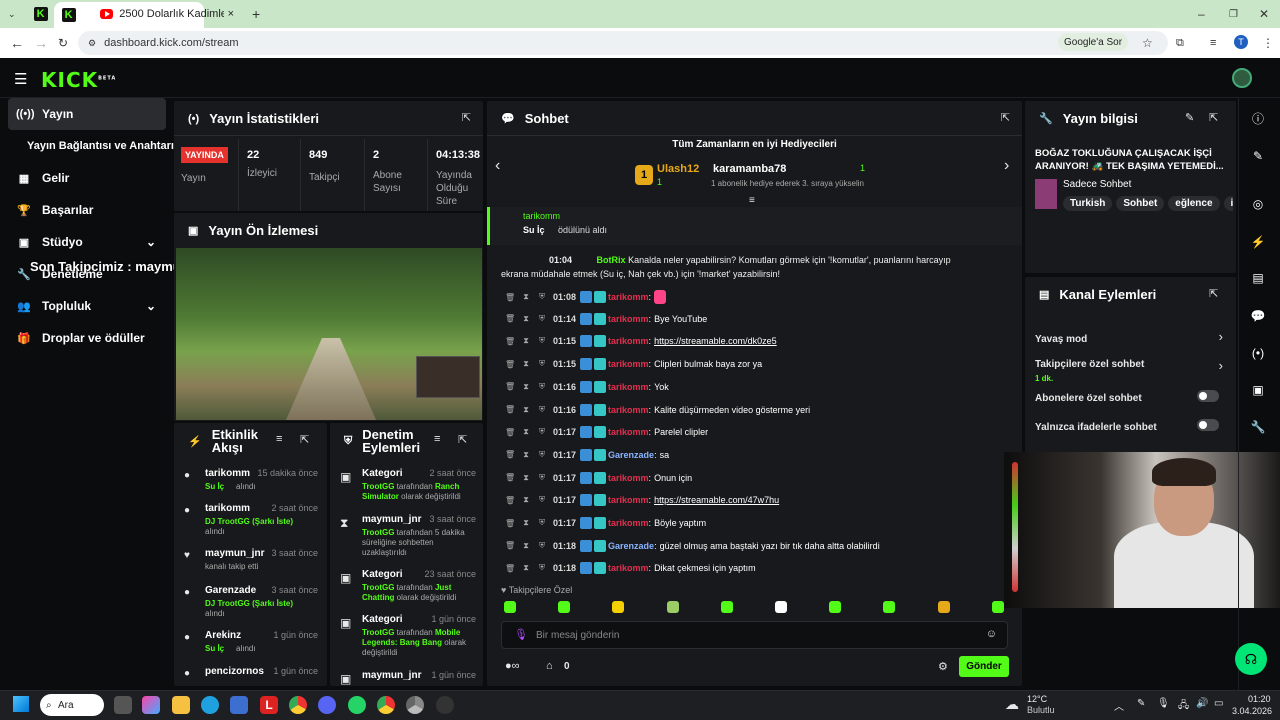 The image size is (1280, 720). What do you see at coordinates (1258, 427) in the screenshot?
I see `rail-wrench-icon: 🔧` at bounding box center [1258, 427].